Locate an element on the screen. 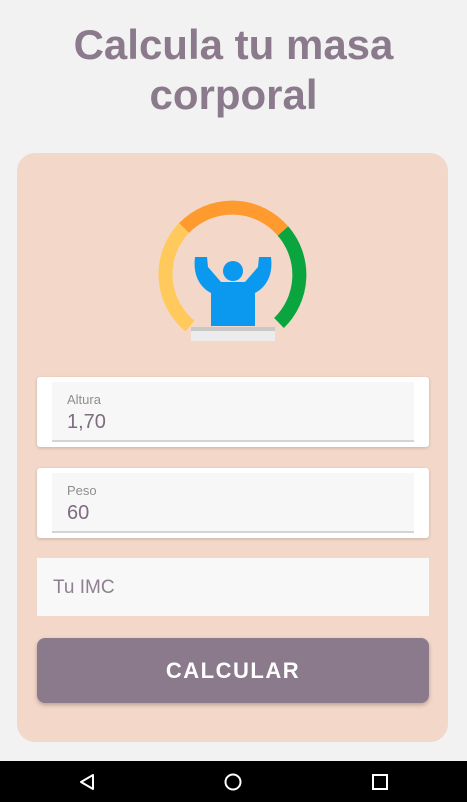  calculate-button: CALCULAR is located at coordinates (233, 670).